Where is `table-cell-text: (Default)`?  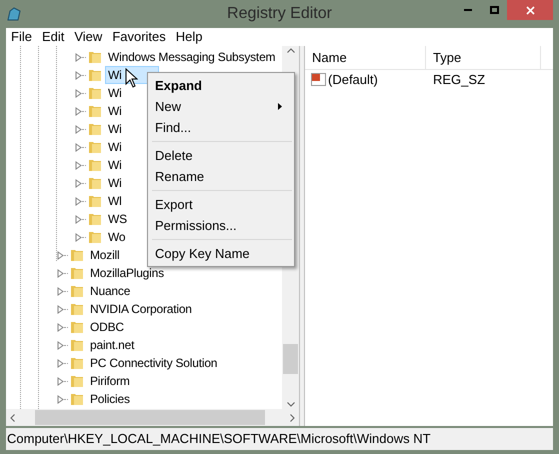
table-cell-text: (Default) is located at coordinates (353, 79).